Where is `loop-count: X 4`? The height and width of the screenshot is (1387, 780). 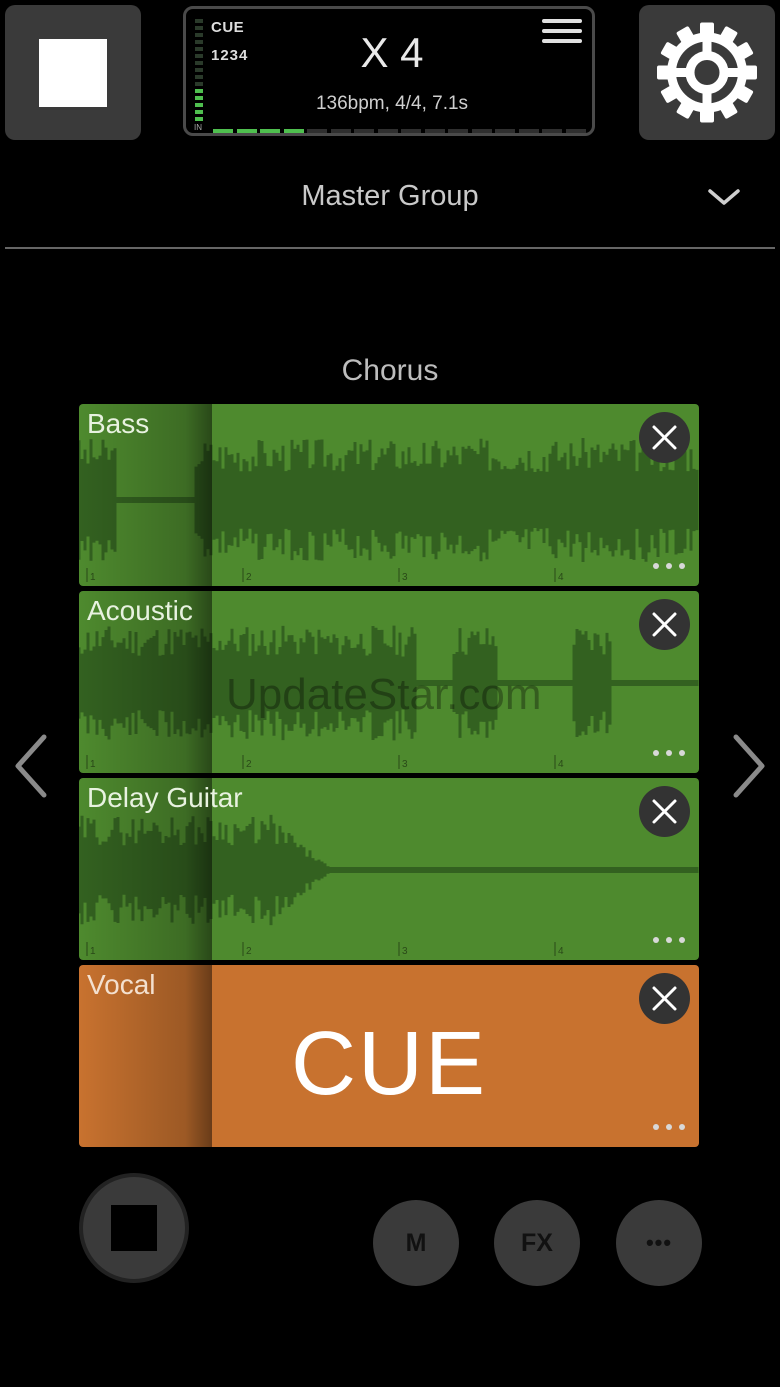 loop-count: X 4 is located at coordinates (392, 52).